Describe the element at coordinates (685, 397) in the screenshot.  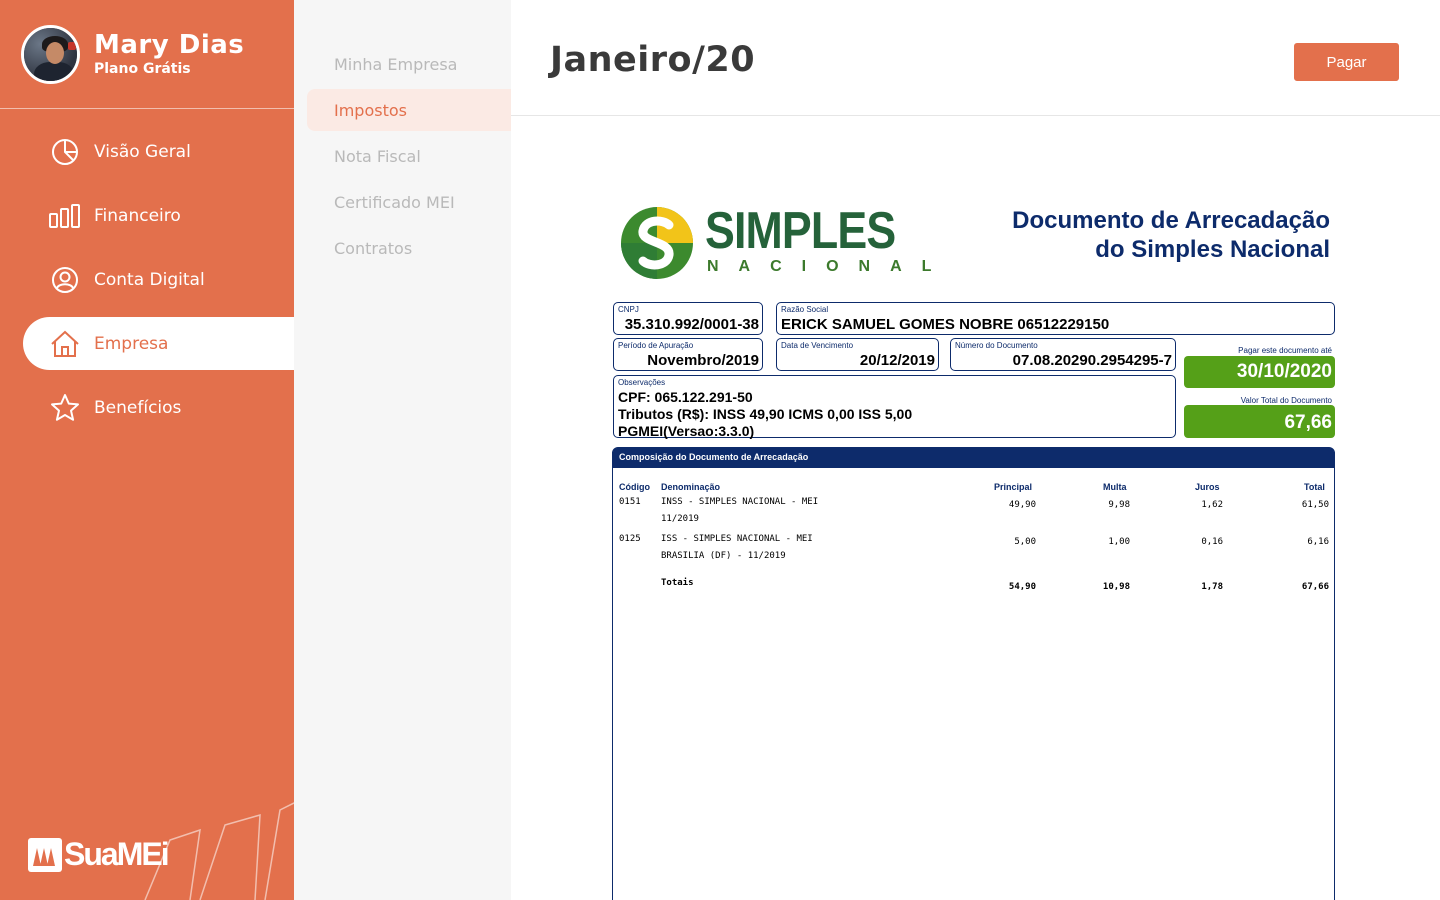
I see `observacao-cpf: CPF: 065.122.291-50` at that location.